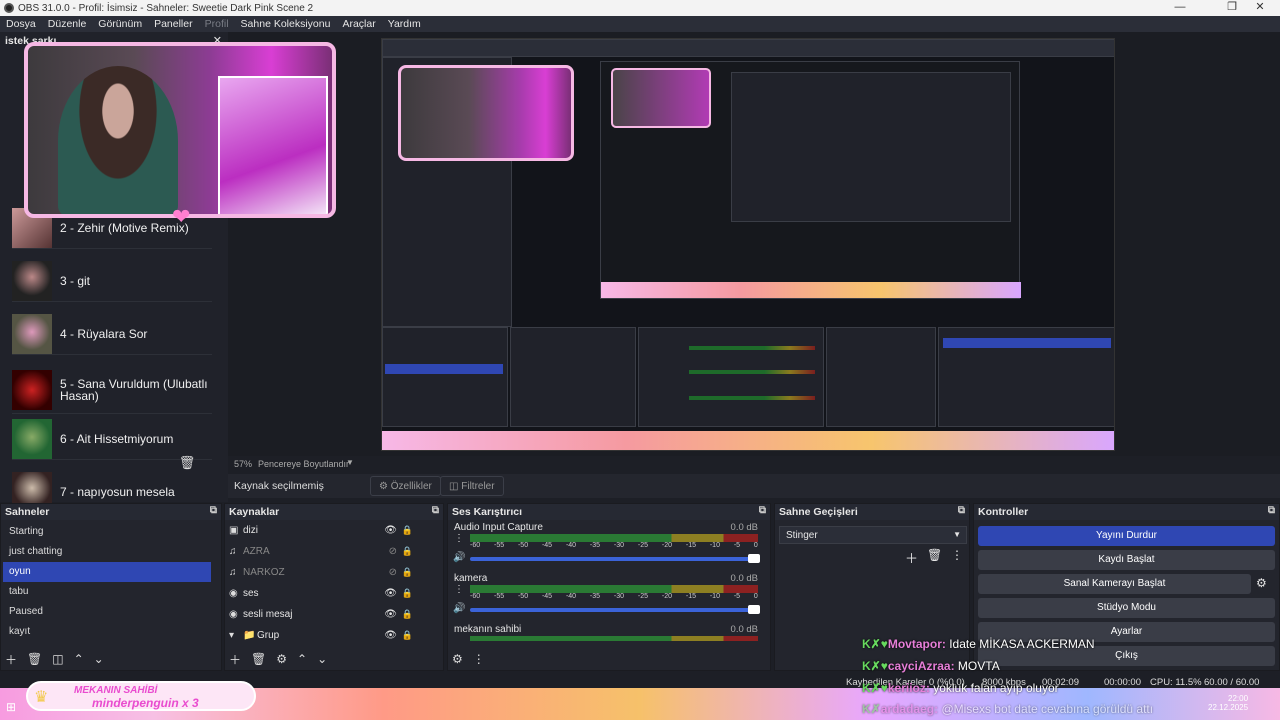  I want to click on start-recording-button: Kaydı Başlat, so click(1126, 560).